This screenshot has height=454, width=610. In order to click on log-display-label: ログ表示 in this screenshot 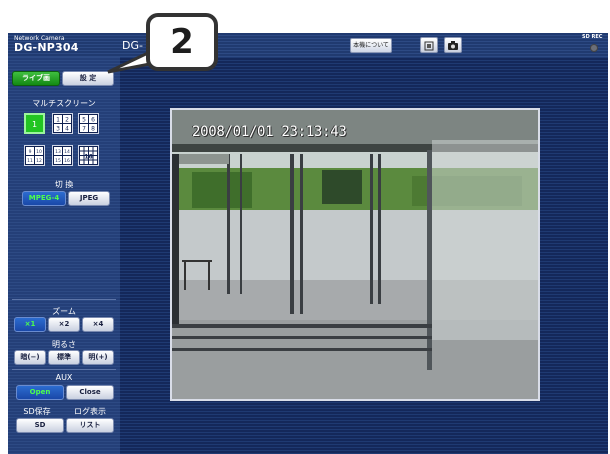, I will do `click(90, 411)`.